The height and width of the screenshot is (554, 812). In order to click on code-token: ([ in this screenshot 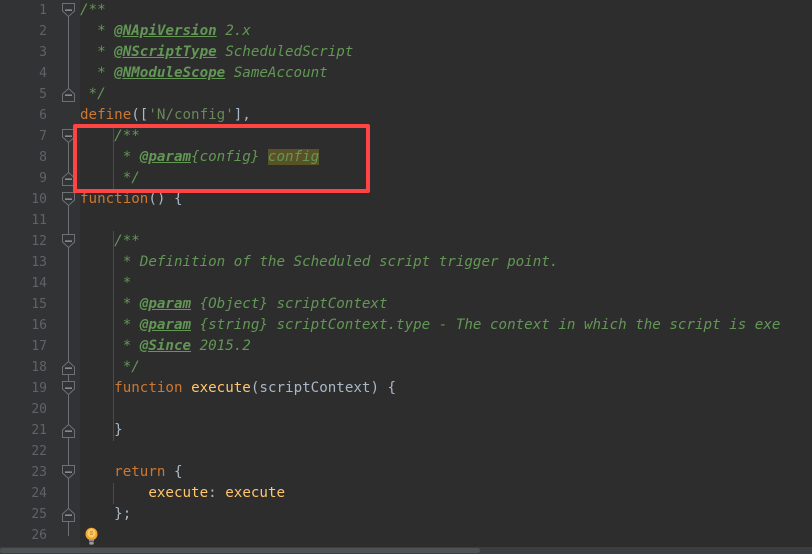, I will do `click(140, 115)`.